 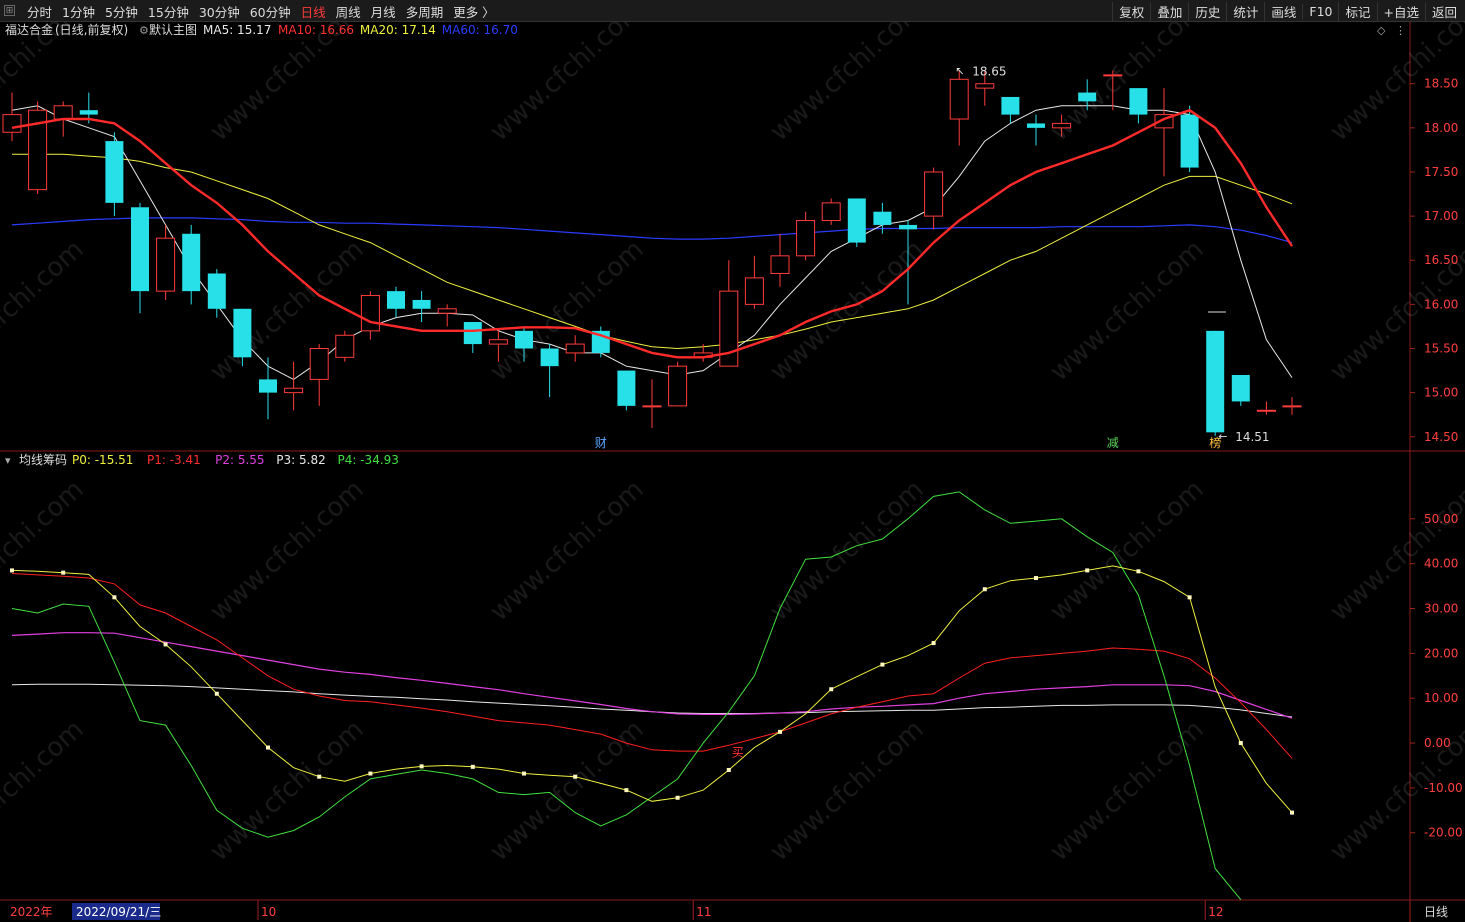 I want to click on period-tab-9: 多周期, so click(x=425, y=11).